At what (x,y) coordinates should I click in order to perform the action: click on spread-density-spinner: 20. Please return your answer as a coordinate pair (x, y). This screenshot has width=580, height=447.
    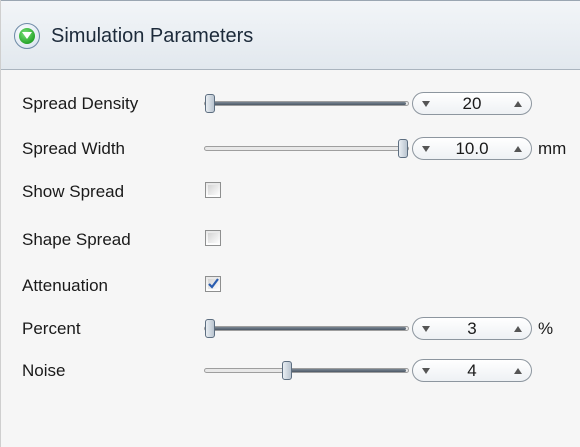
    Looking at the image, I should click on (472, 103).